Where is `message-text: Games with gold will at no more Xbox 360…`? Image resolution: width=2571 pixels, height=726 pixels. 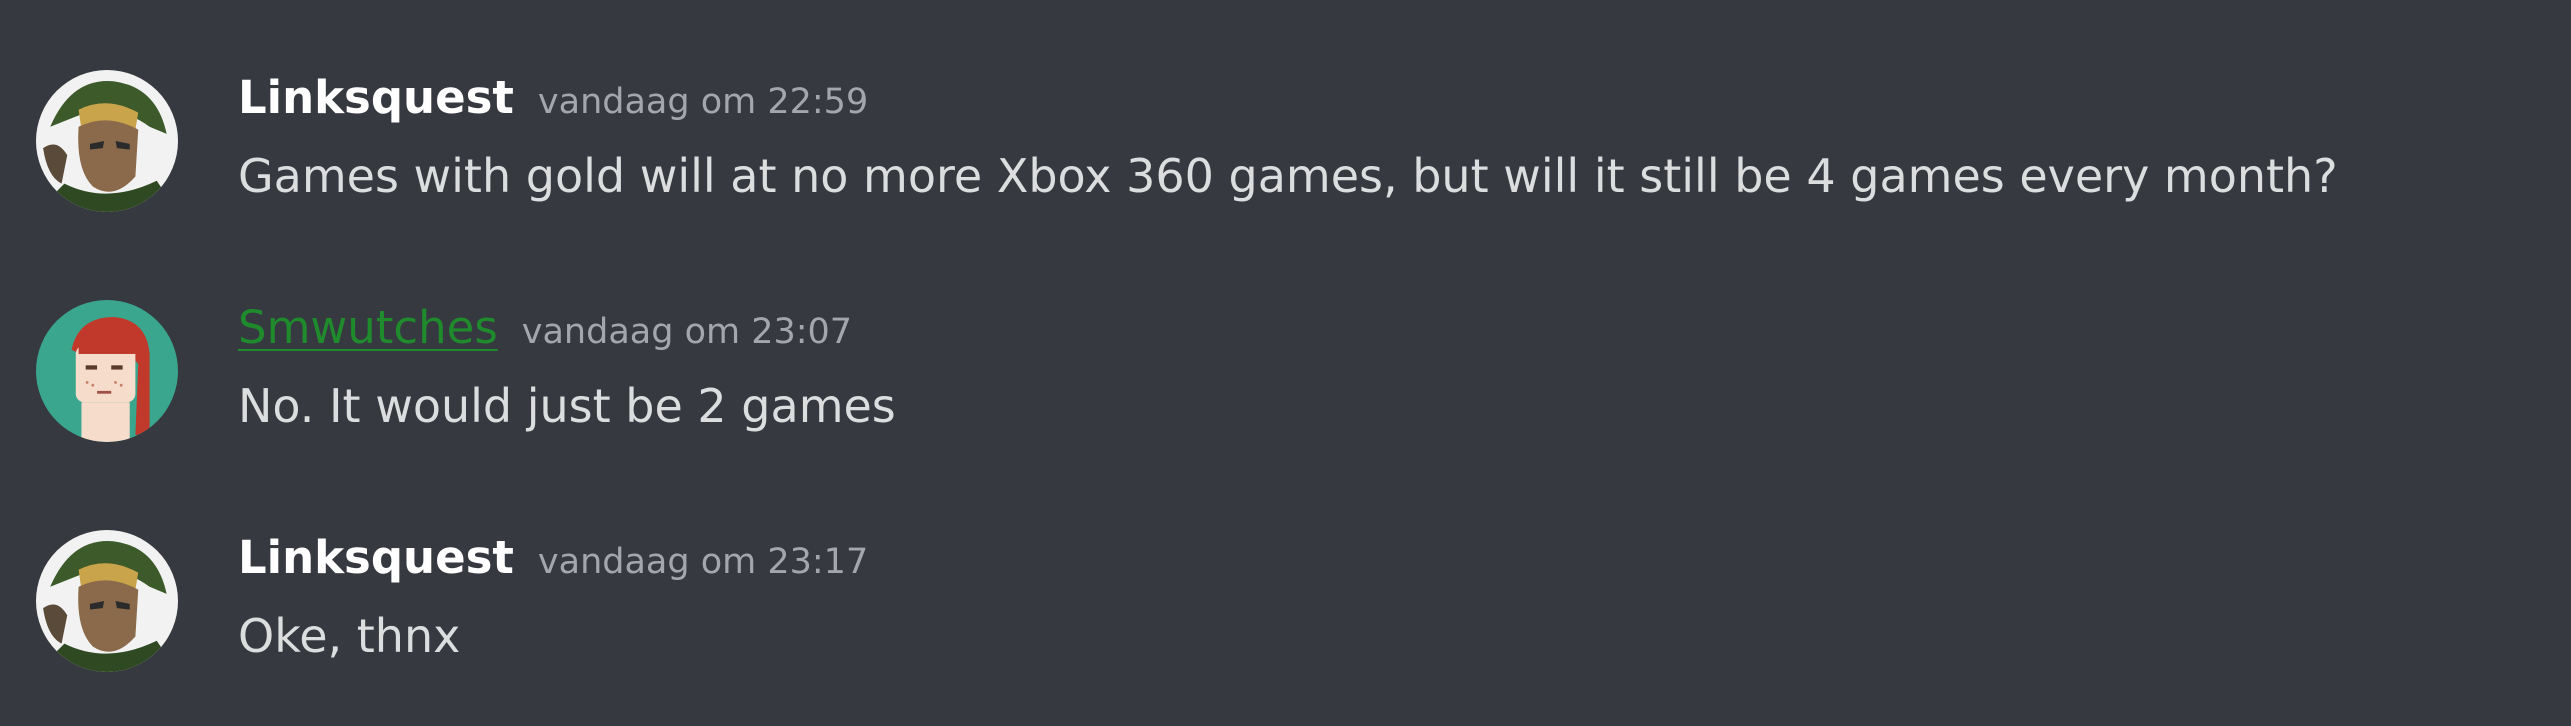 message-text: Games with gold will at no more Xbox 360… is located at coordinates (1288, 176).